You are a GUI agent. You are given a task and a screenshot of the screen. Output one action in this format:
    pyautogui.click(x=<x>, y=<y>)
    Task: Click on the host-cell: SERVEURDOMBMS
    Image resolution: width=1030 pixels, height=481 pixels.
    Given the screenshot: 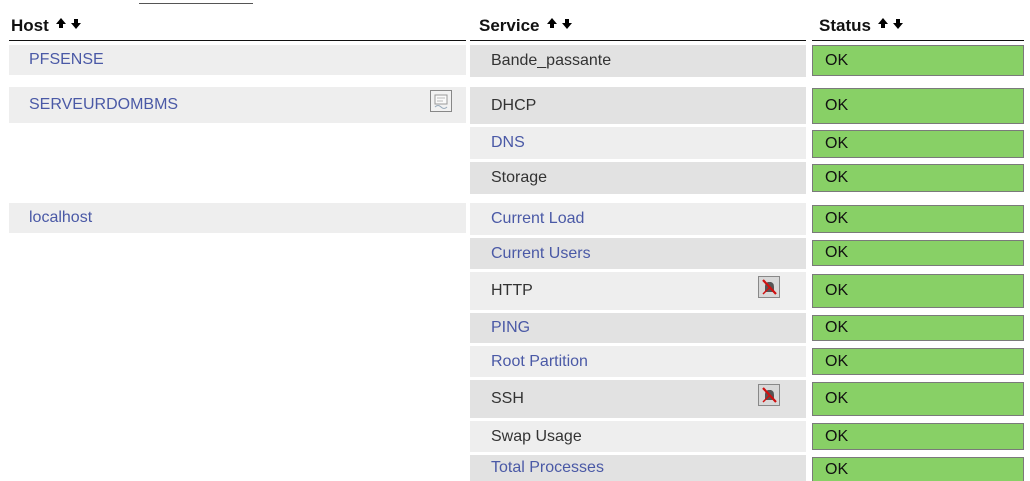 What is the action you would take?
    pyautogui.click(x=237, y=105)
    